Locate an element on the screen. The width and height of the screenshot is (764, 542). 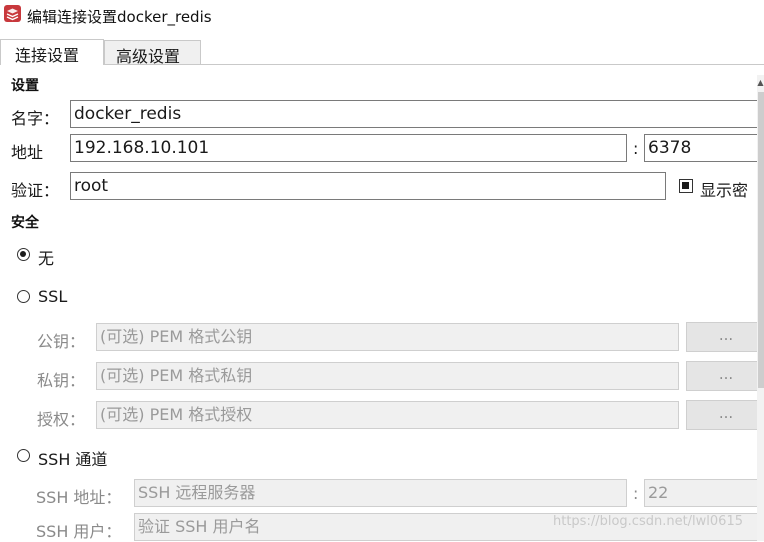
name-input: docker_redis is located at coordinates (417, 114).